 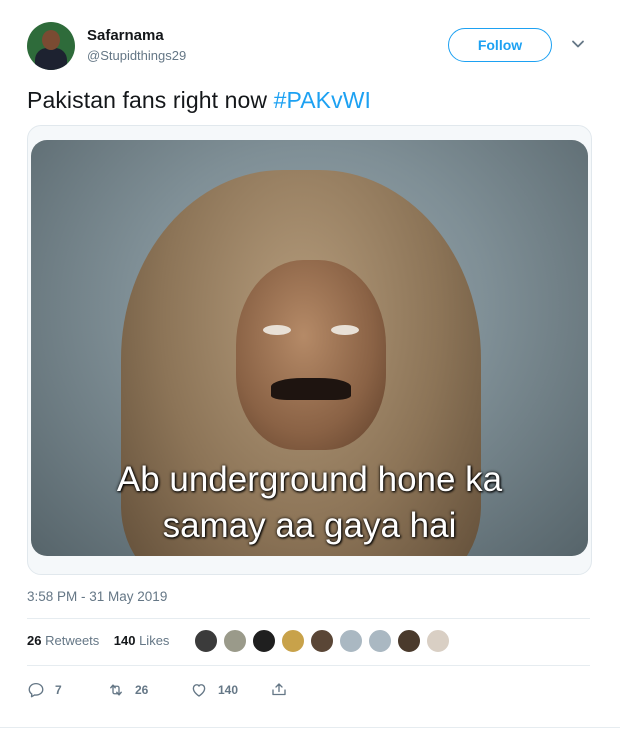 What do you see at coordinates (309, 479) in the screenshot?
I see `image-caption-line1: Ab underground hone ka` at bounding box center [309, 479].